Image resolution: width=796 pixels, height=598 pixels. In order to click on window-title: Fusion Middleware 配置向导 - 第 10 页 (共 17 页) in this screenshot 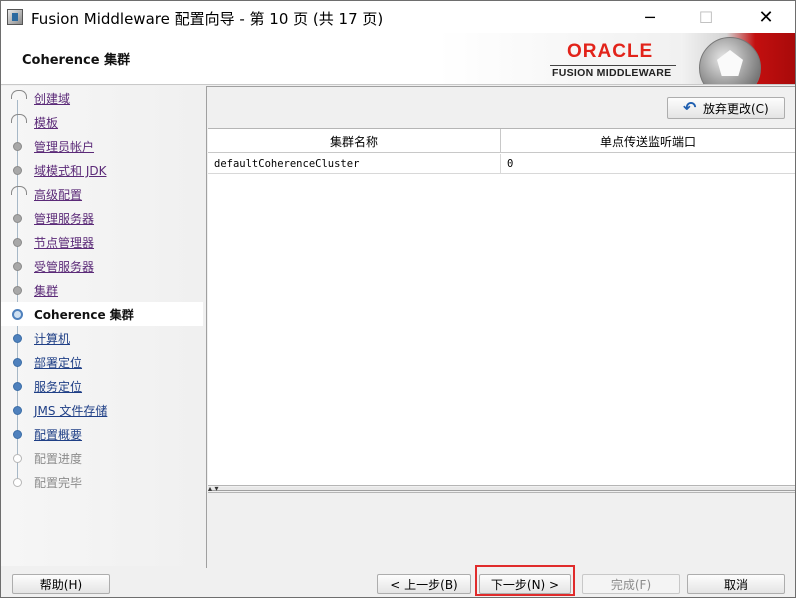, I will do `click(207, 19)`.